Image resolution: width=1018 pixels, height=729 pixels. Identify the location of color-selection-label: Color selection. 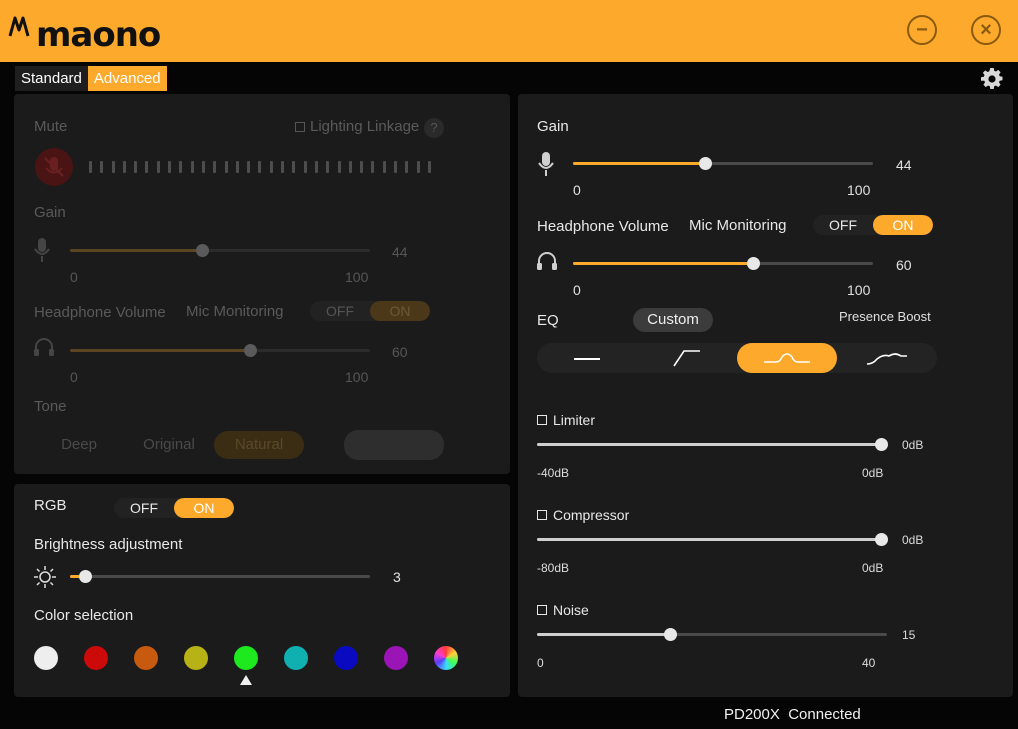
(84, 615).